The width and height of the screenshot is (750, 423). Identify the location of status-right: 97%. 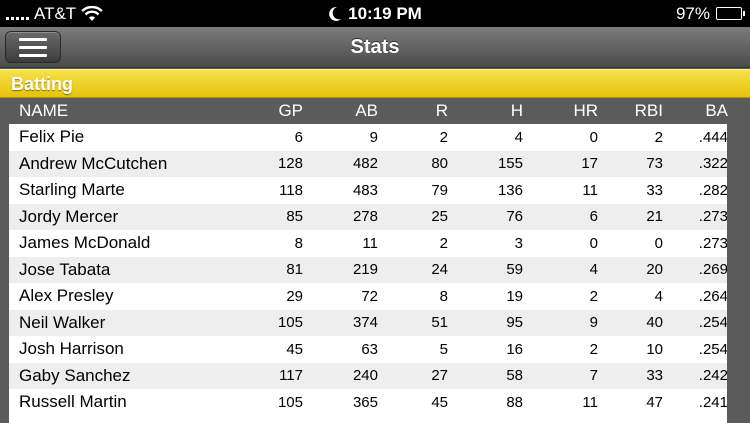
(710, 14).